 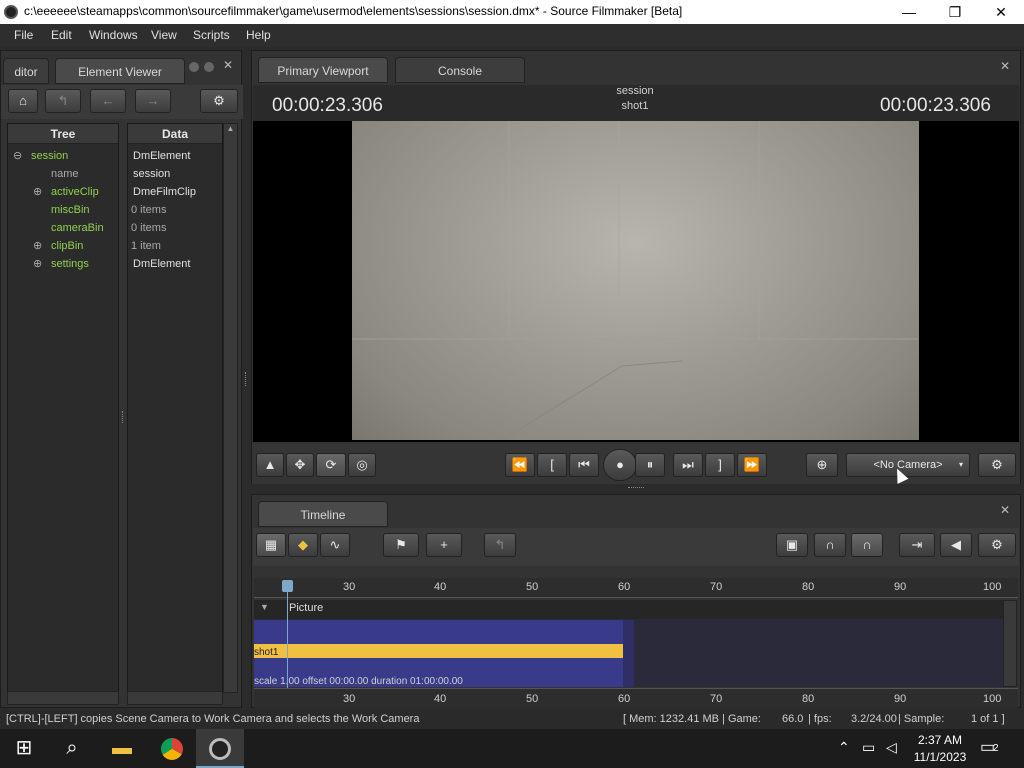 I want to click on pause-button: ⏸, so click(x=650, y=465).